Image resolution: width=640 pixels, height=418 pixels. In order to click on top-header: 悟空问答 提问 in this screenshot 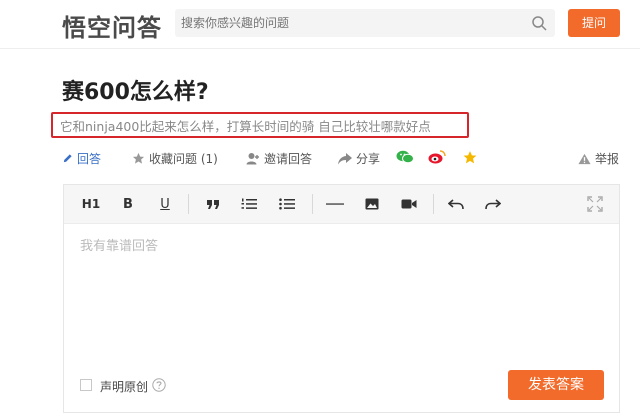, I will do `click(320, 24)`.